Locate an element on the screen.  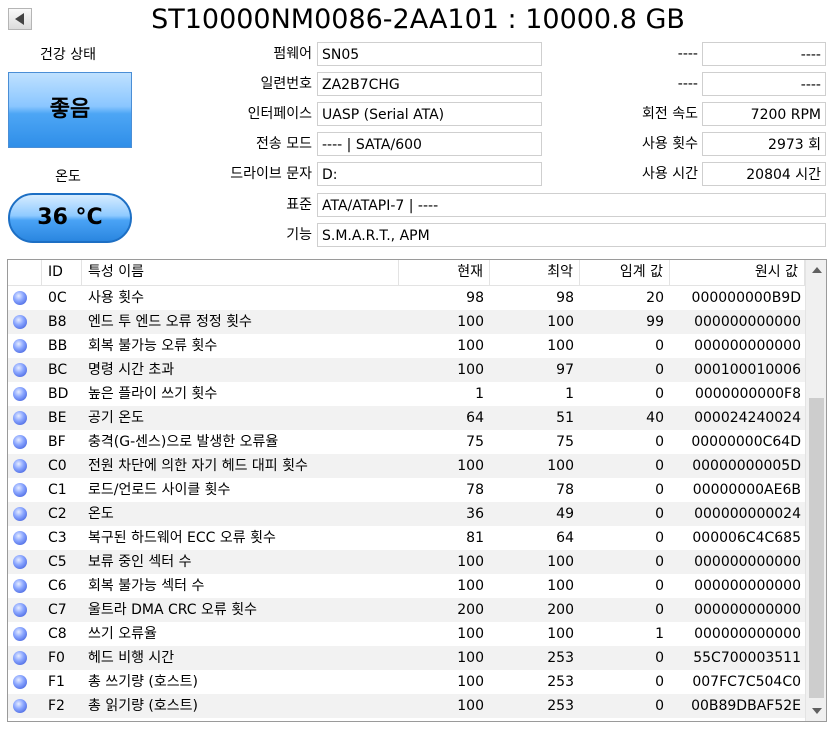
column-id: ID is located at coordinates (62, 272).